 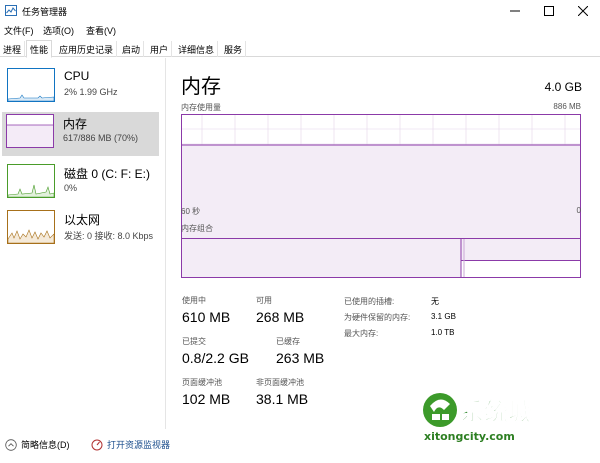 I want to click on tab-processes: 进程, so click(x=13, y=49).